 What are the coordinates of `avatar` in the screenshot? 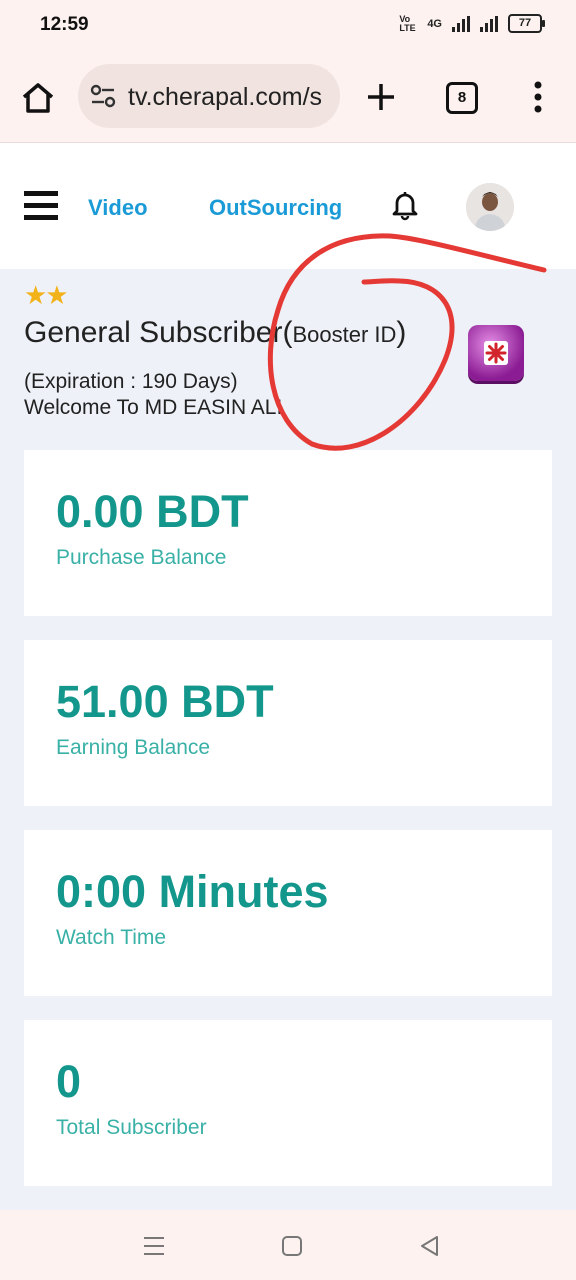 It's located at (490, 207).